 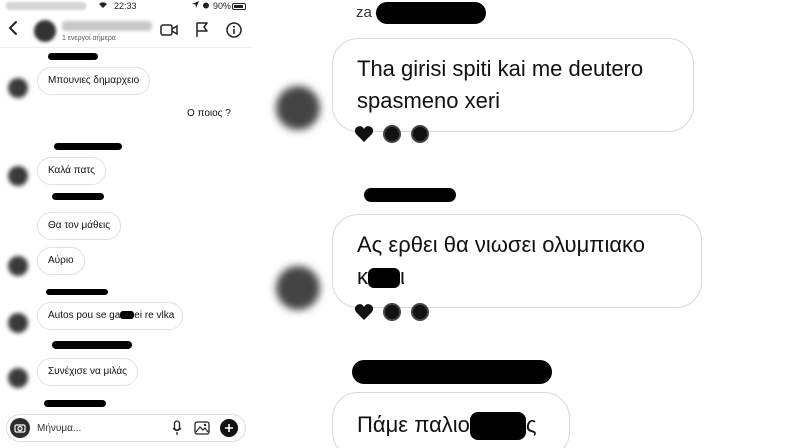 I want to click on microphone-icon, so click(x=177, y=428).